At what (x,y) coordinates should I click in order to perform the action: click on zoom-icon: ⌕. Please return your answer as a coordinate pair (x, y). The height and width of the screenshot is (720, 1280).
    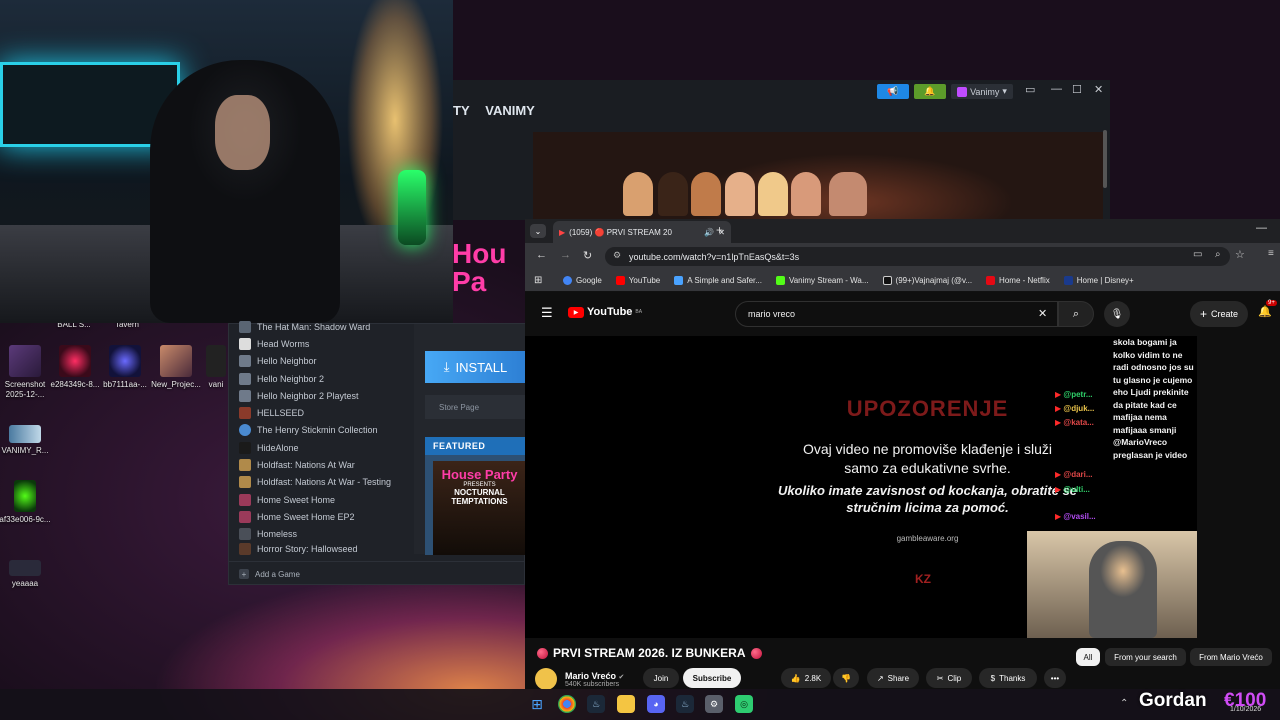
    Looking at the image, I should click on (1218, 254).